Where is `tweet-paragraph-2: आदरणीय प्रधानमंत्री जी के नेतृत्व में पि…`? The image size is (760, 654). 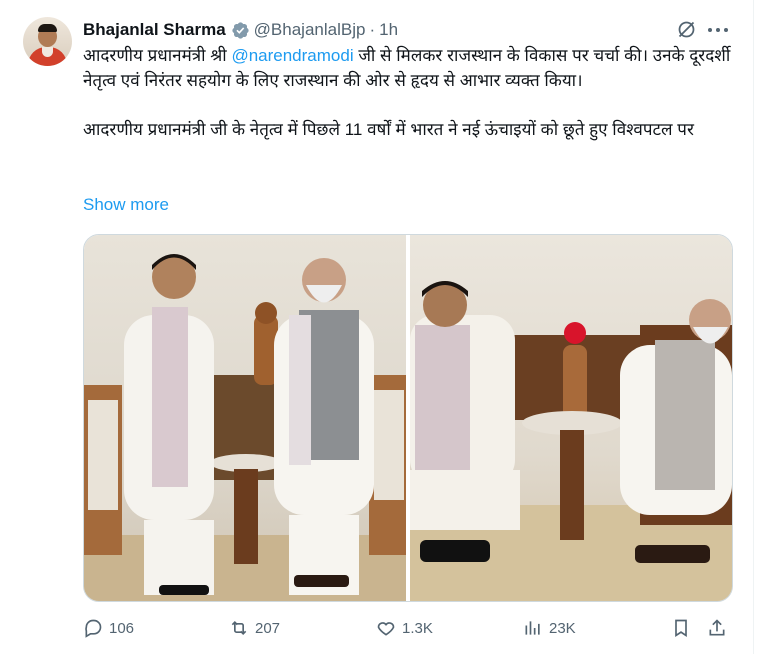 tweet-paragraph-2: आदरणीय प्रधानमंत्री जी के नेतृत्व में पि… is located at coordinates (388, 129).